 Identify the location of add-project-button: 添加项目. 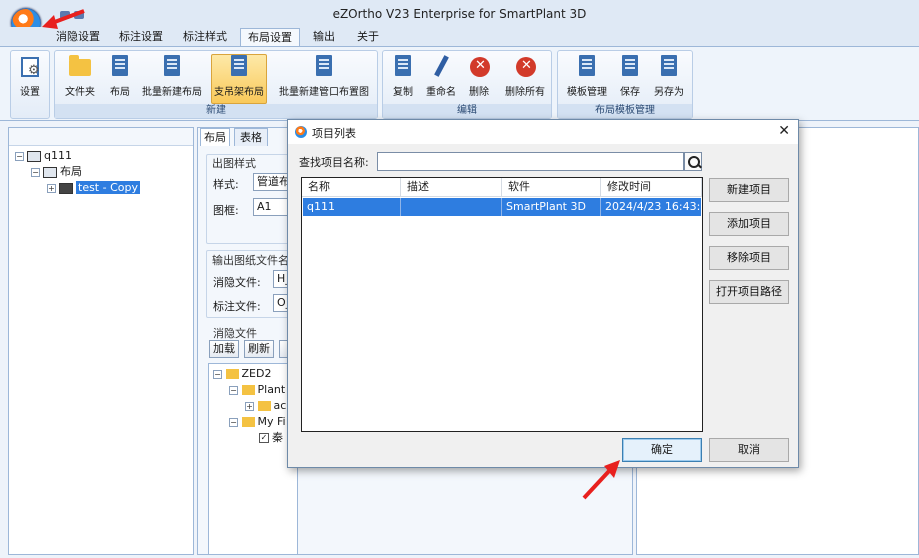
(749, 224).